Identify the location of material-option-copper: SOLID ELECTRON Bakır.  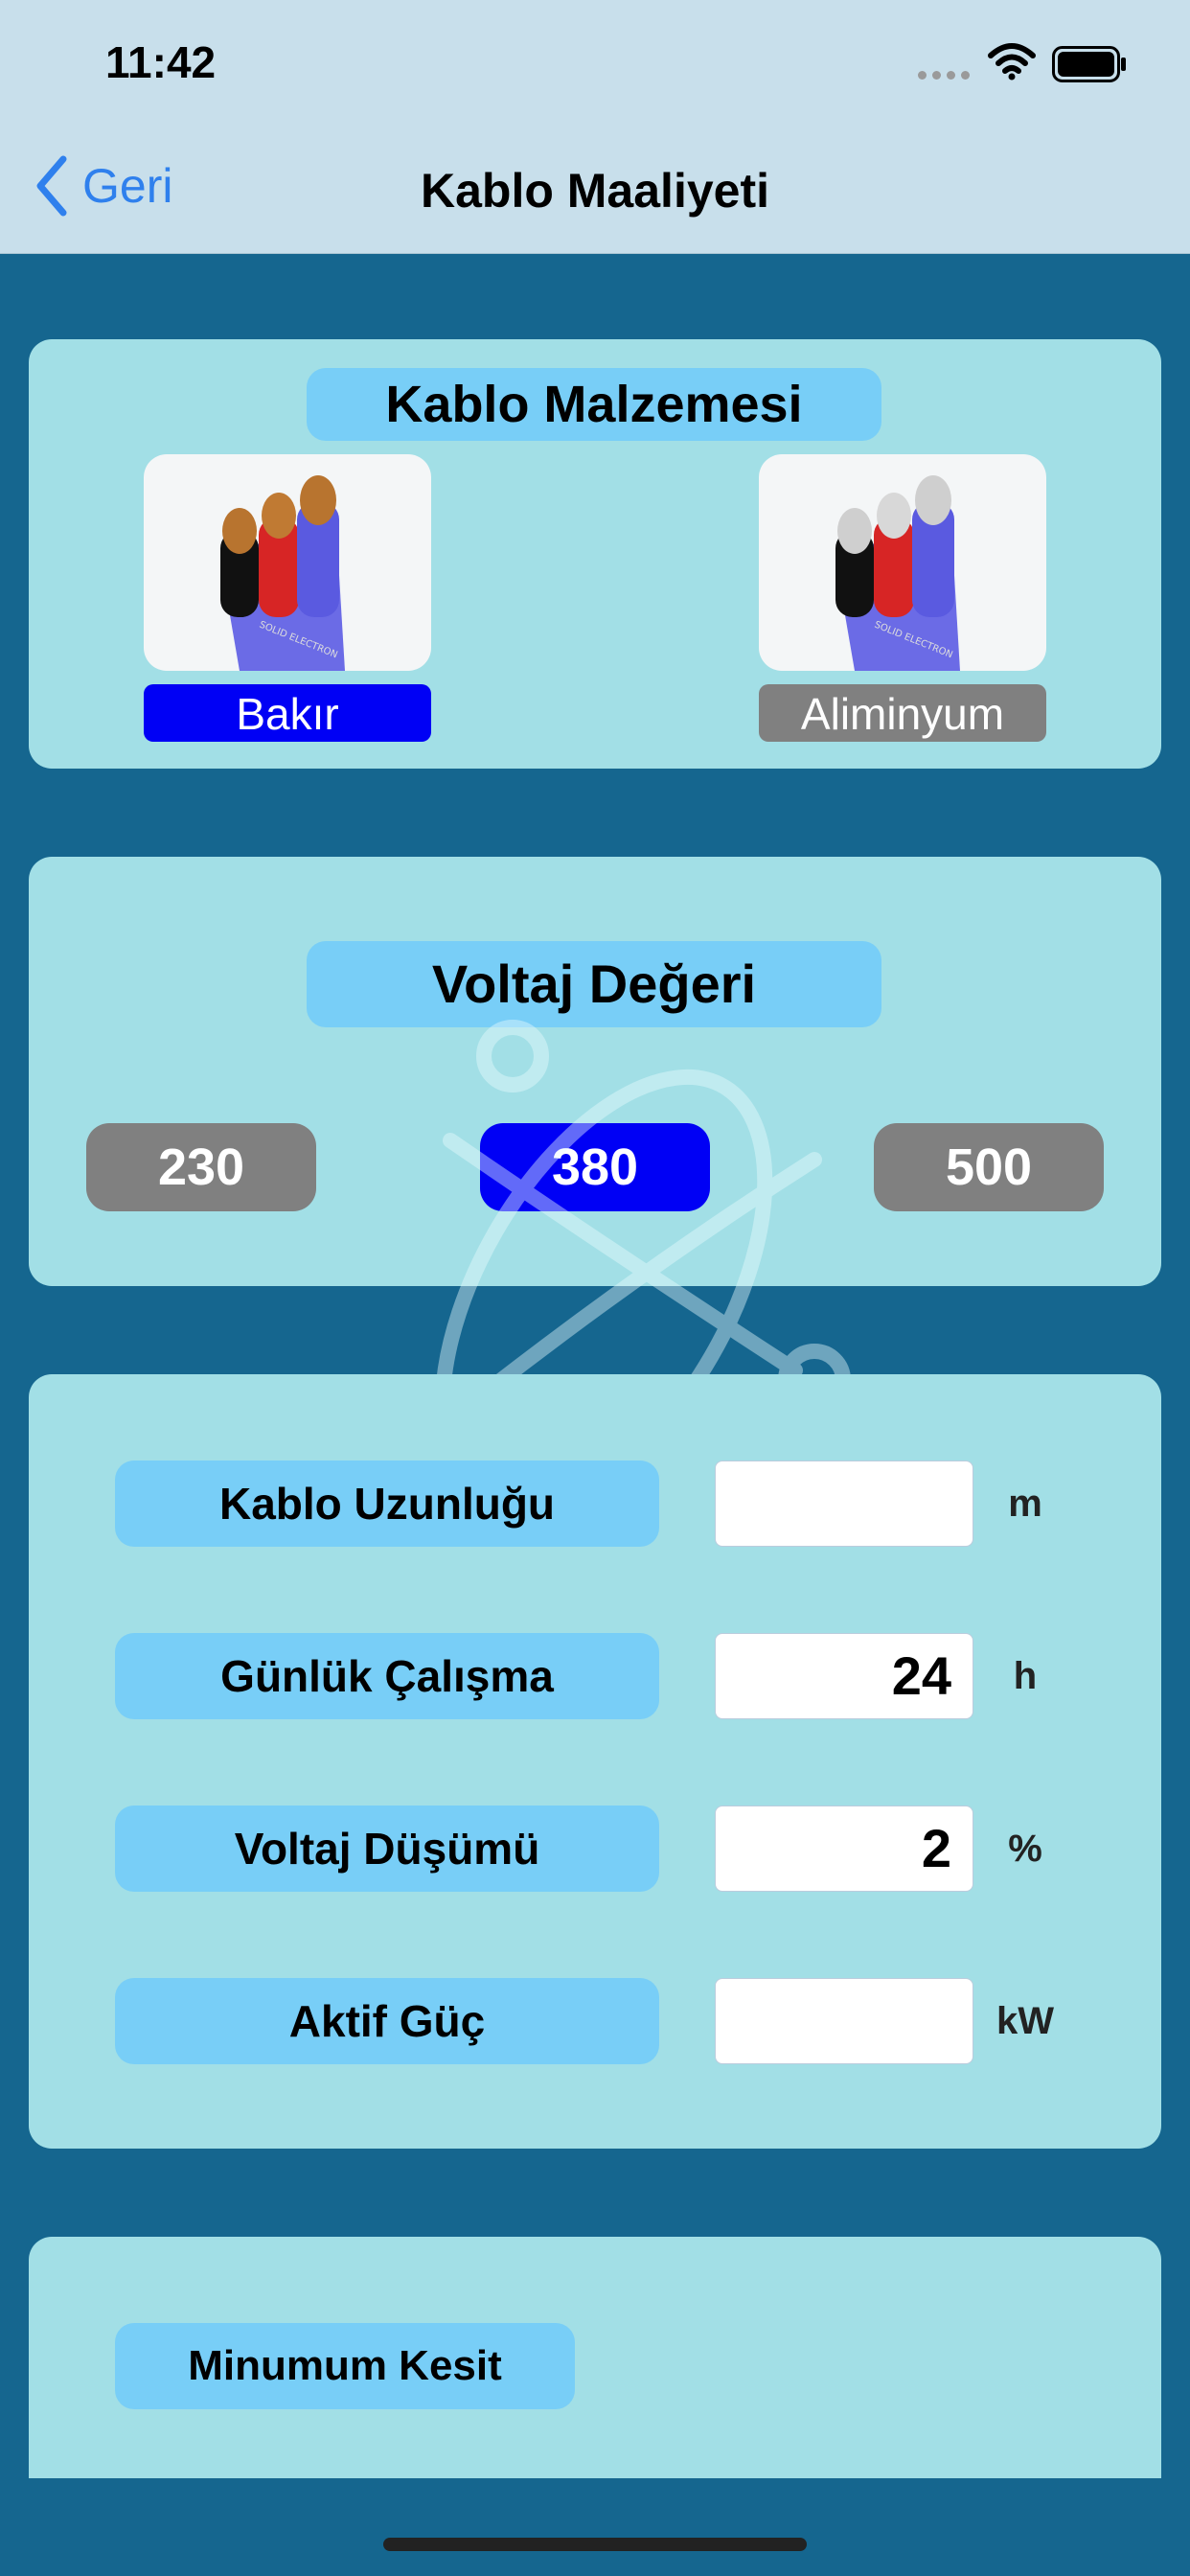
(287, 598).